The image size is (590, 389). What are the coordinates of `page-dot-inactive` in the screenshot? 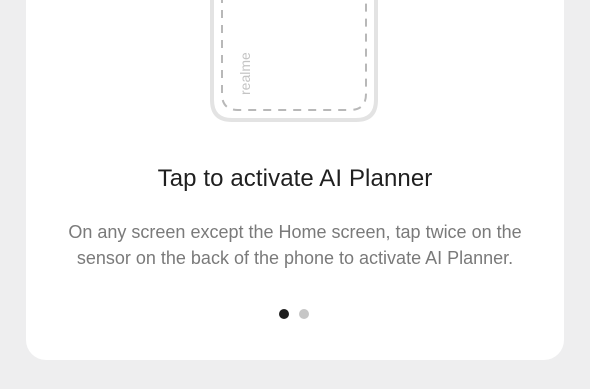 It's located at (304, 314).